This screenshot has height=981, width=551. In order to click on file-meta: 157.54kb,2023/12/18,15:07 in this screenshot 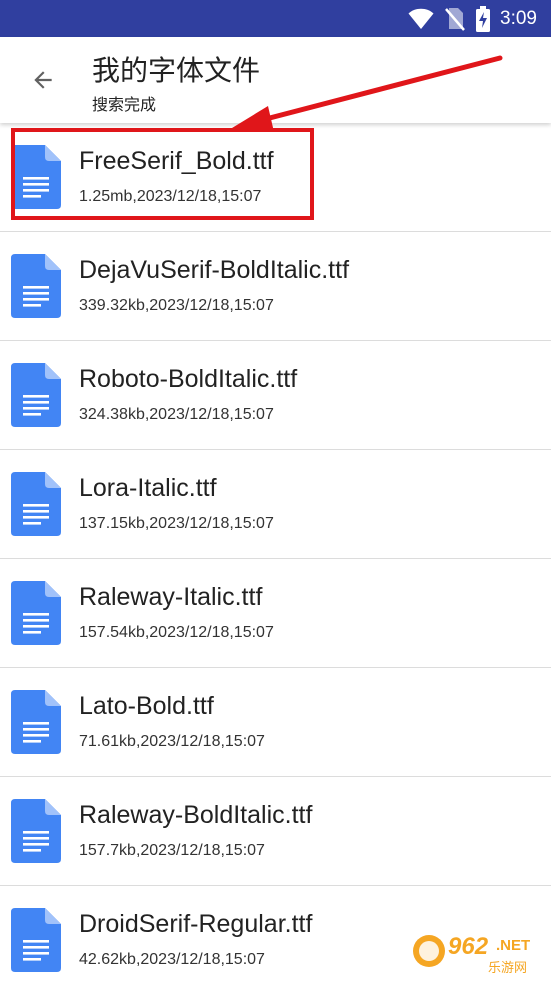, I will do `click(176, 632)`.